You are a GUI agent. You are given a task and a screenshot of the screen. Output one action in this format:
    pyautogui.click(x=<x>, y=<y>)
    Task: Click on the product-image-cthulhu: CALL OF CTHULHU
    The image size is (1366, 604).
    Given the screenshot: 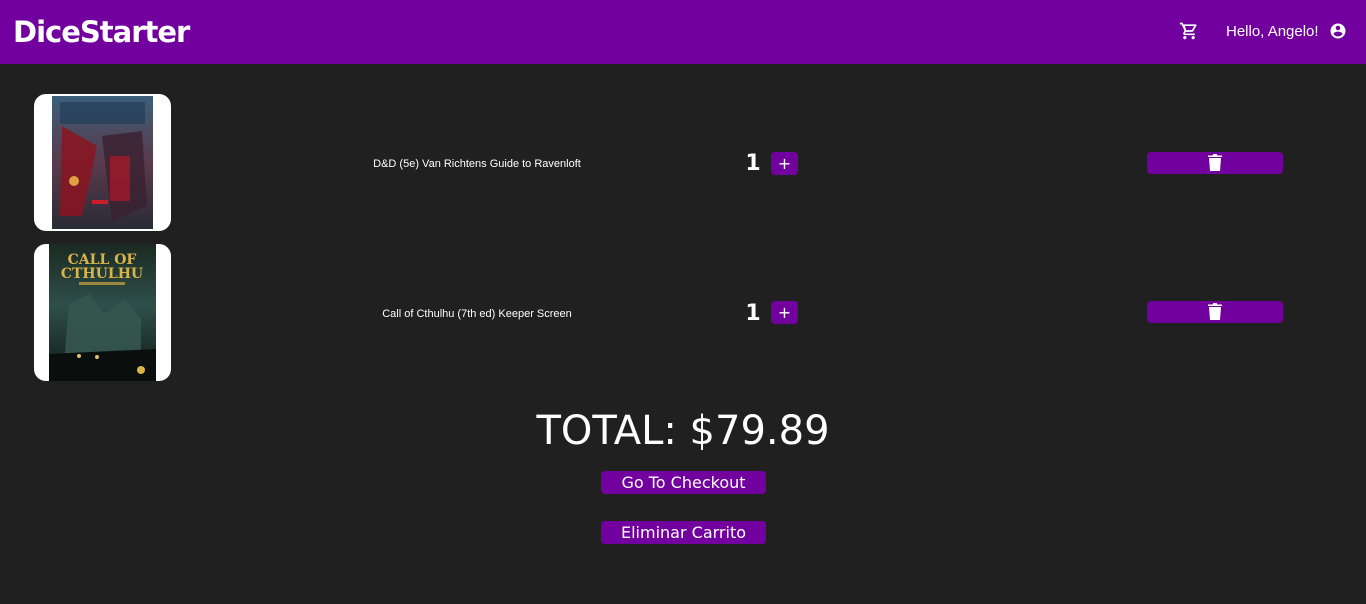 What is the action you would take?
    pyautogui.click(x=102, y=312)
    